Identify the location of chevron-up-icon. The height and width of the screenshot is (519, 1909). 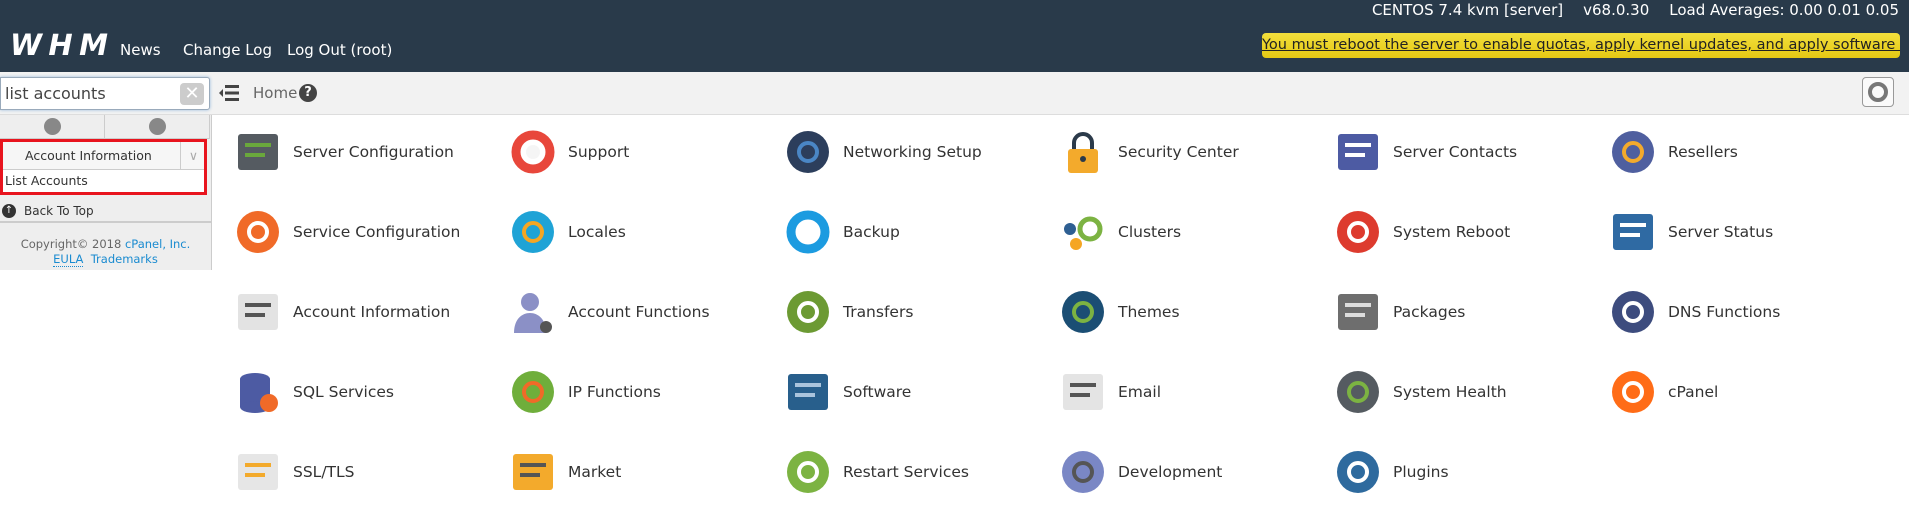
(52, 126).